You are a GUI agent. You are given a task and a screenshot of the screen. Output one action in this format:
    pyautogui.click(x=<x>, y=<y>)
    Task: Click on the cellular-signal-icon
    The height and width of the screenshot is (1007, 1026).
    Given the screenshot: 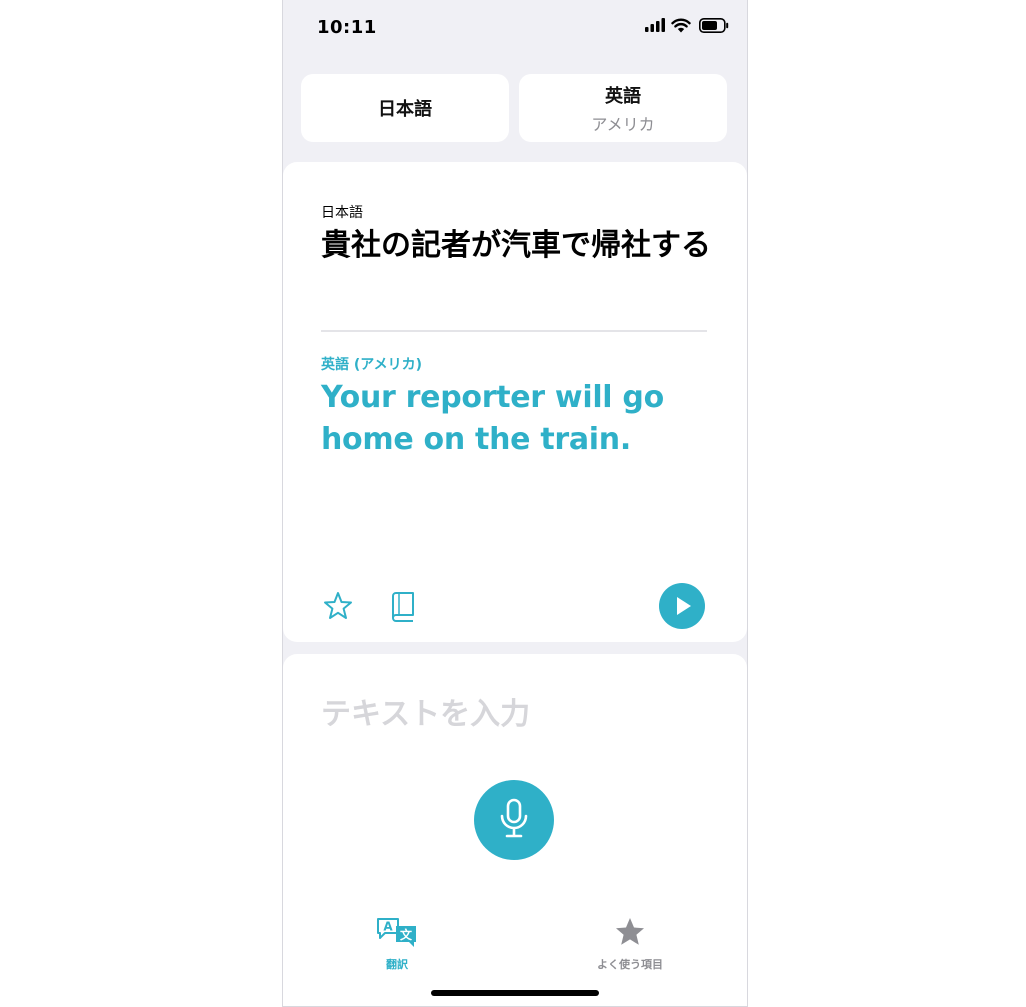 What is the action you would take?
    pyautogui.click(x=655, y=25)
    